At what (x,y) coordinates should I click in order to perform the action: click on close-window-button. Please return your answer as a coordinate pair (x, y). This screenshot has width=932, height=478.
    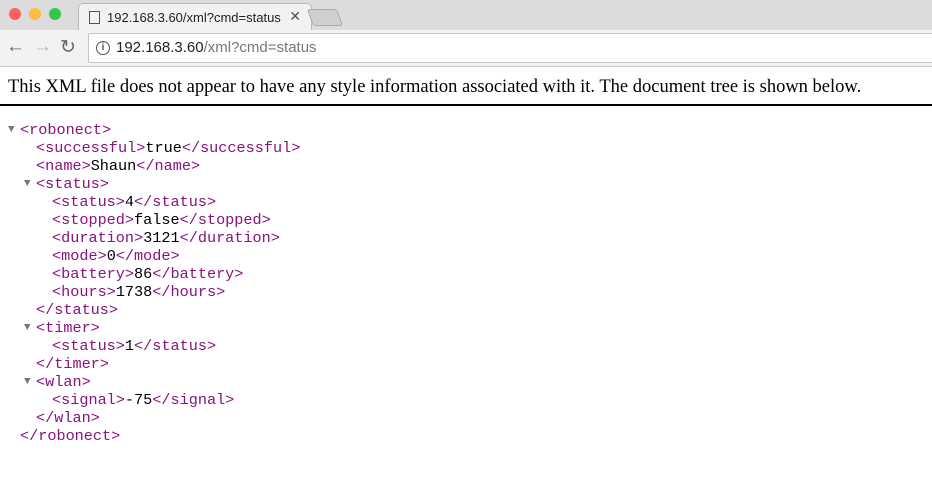
    Looking at the image, I should click on (15, 14).